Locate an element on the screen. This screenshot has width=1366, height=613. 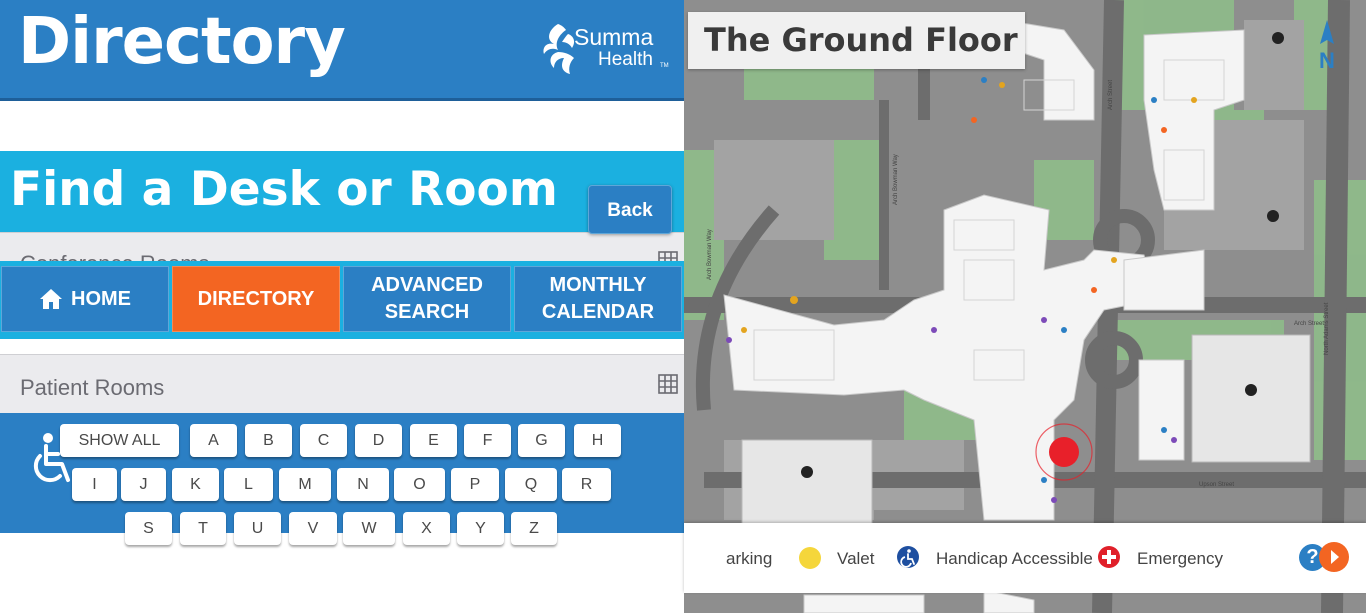
key-j: J is located at coordinates (143, 484).